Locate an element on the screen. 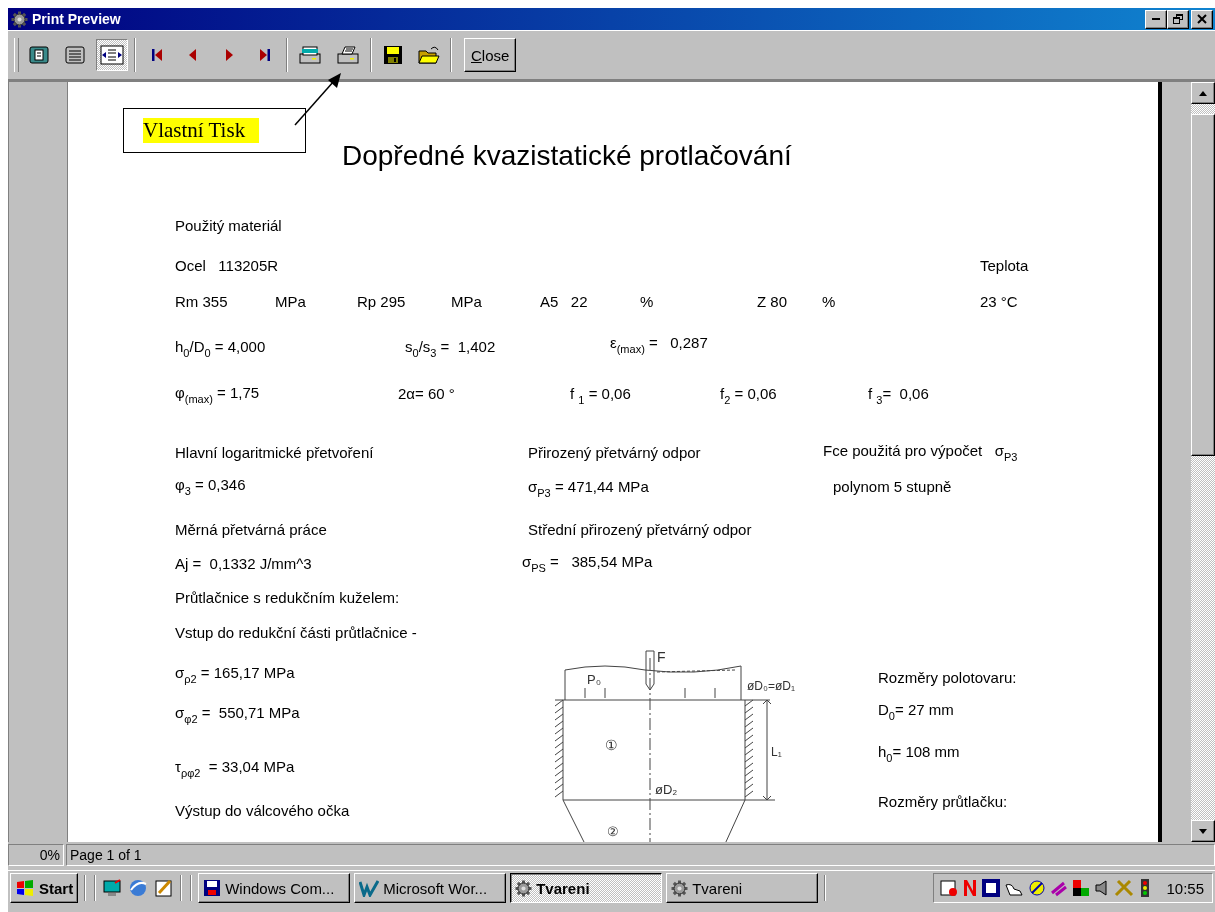 The width and height of the screenshot is (1215, 912). minimize-button is located at coordinates (1156, 19).